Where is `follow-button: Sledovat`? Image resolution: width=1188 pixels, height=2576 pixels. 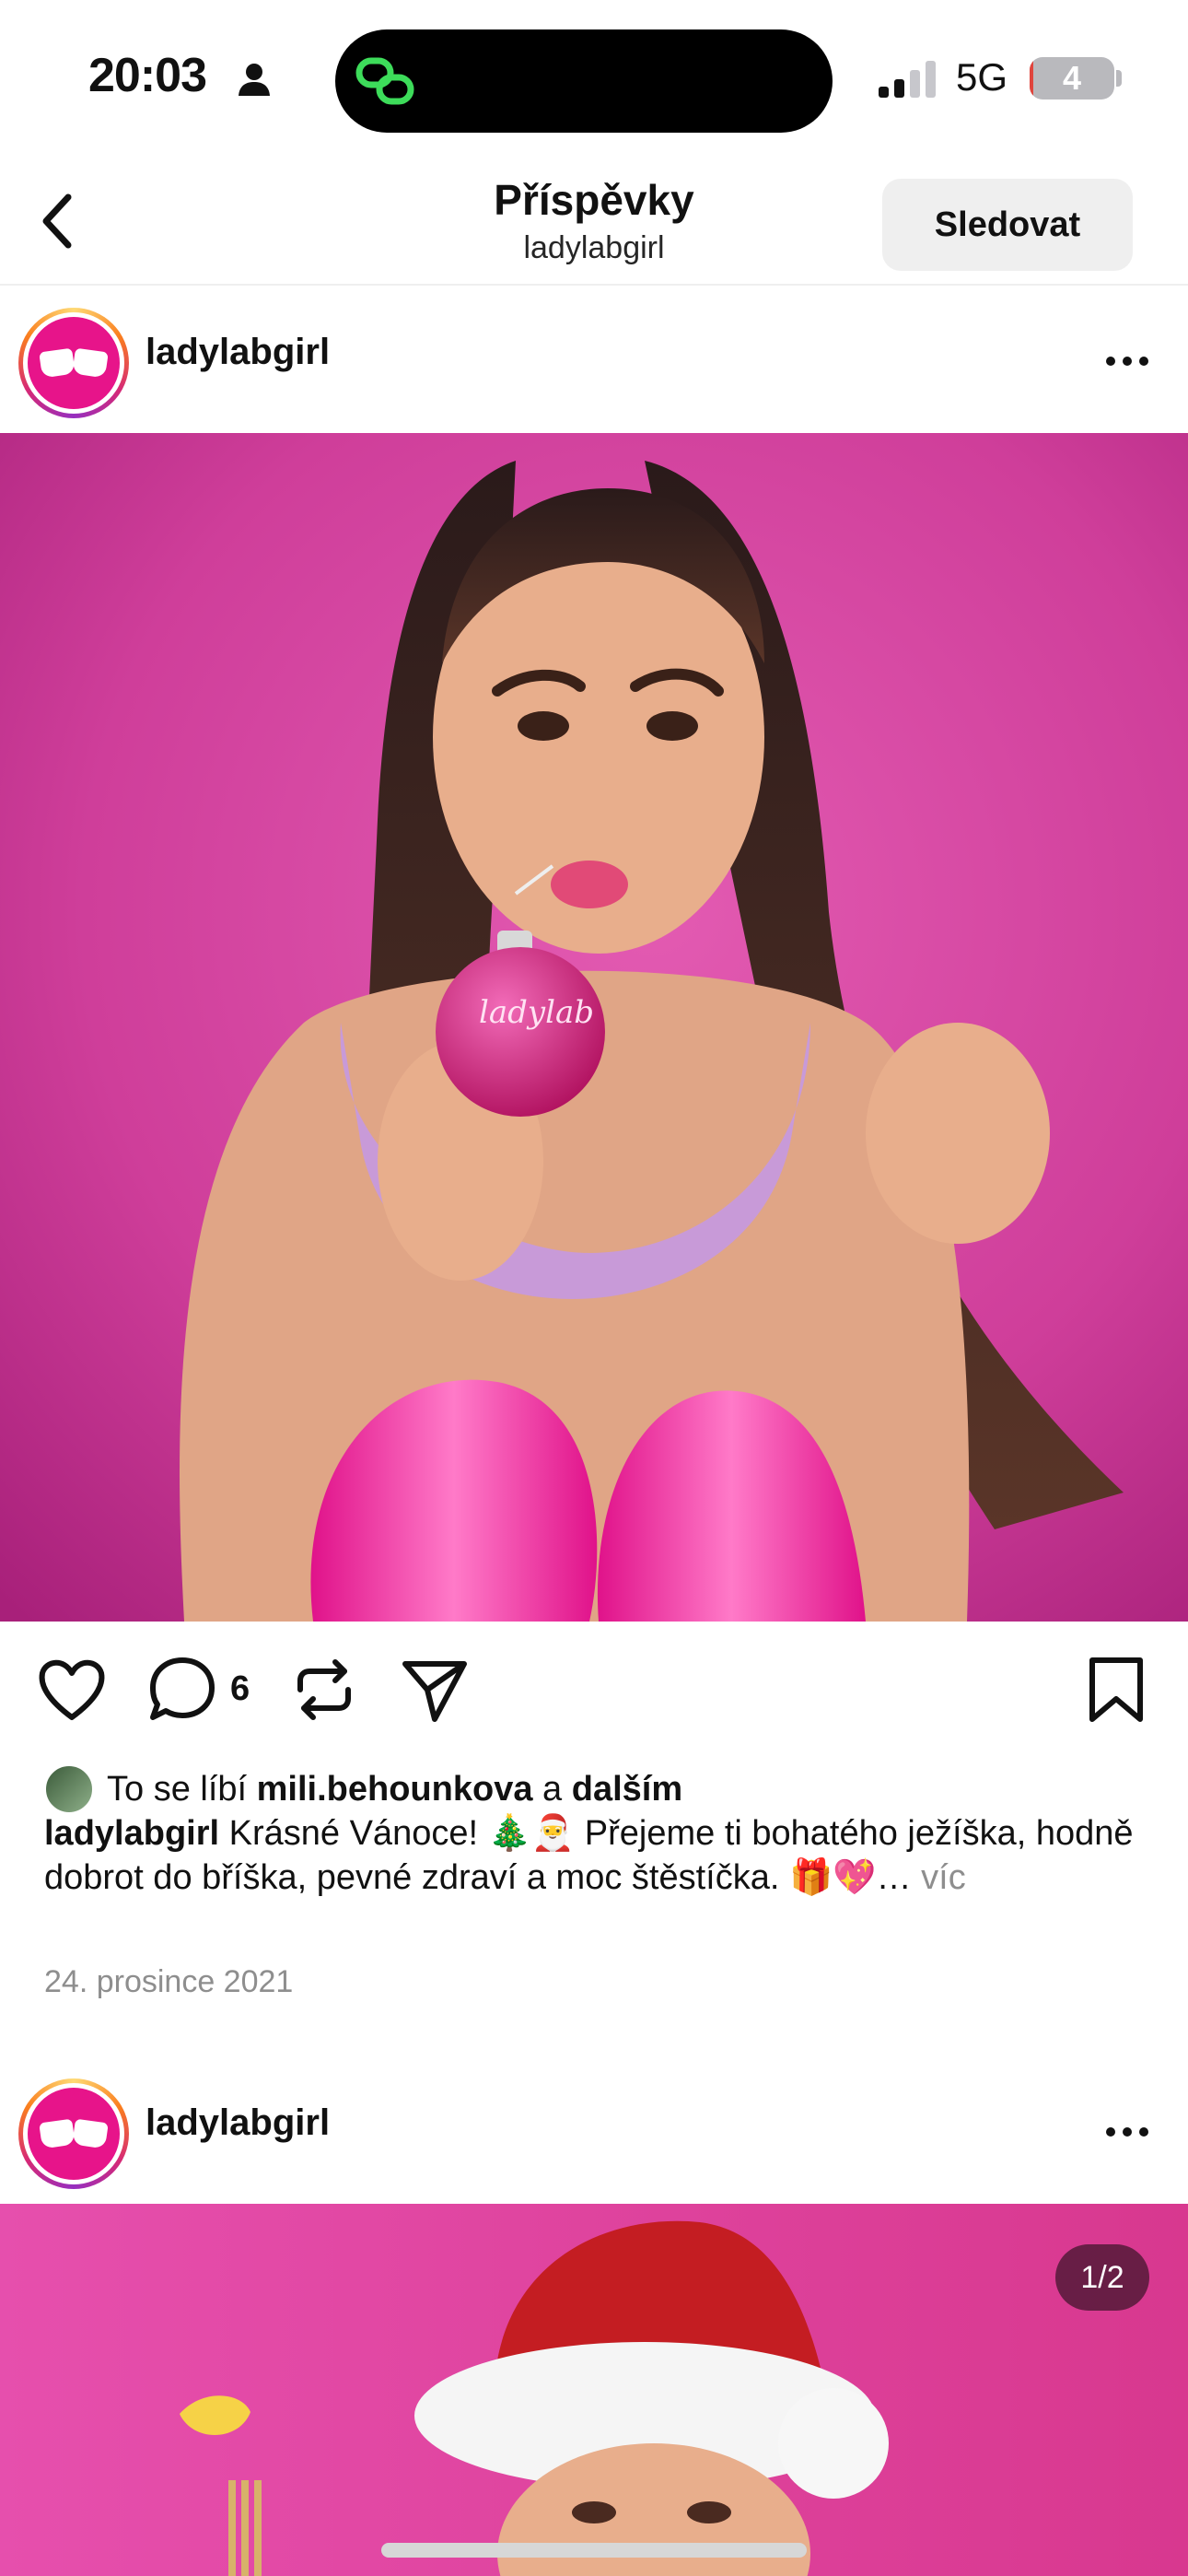 follow-button: Sledovat is located at coordinates (1007, 225).